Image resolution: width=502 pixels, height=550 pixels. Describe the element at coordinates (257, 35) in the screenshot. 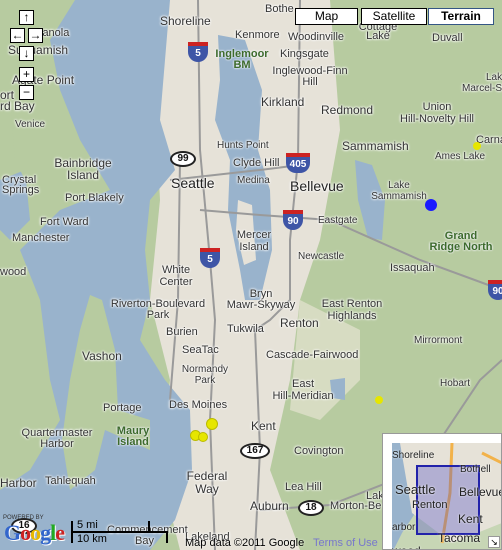

I see `place-label: Kenmore` at that location.